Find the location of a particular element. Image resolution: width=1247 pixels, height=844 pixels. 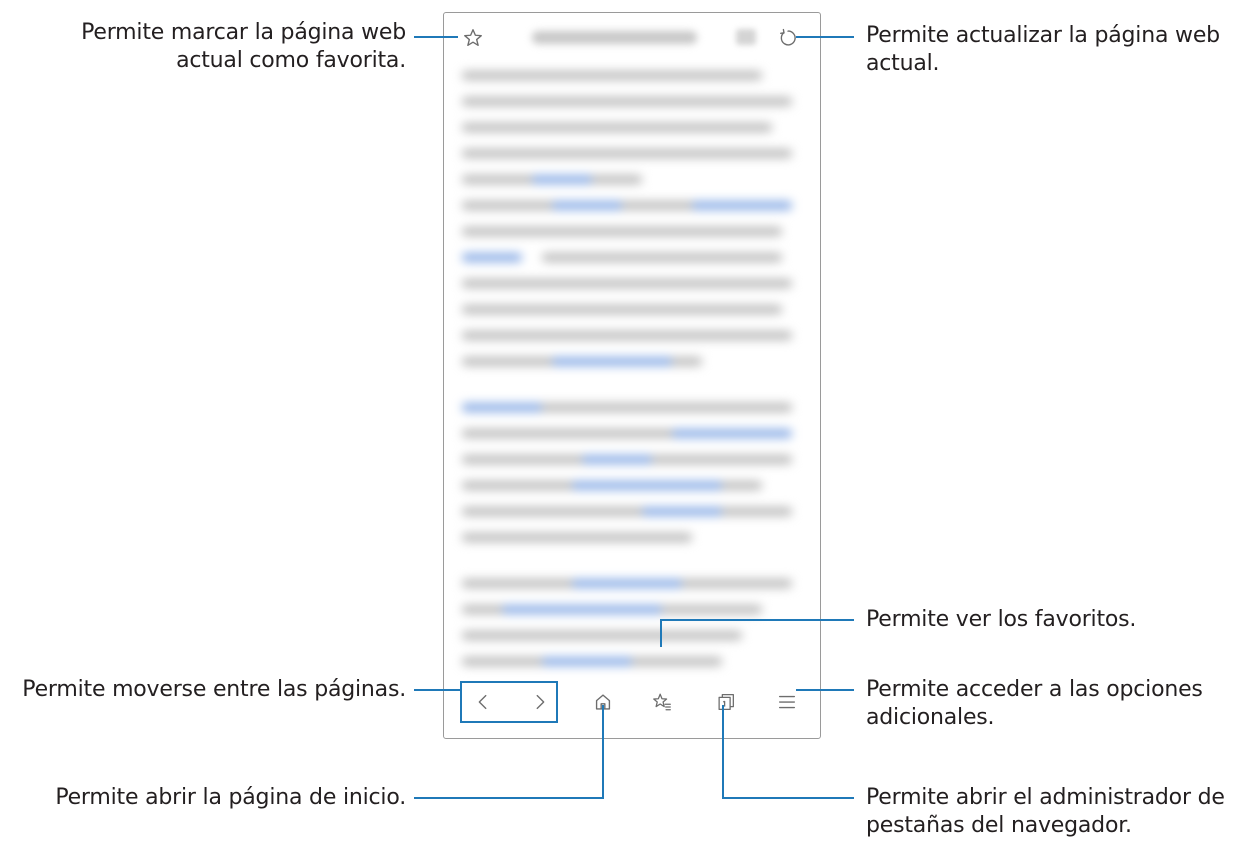

toolbar-icon-blurred is located at coordinates (746, 37).